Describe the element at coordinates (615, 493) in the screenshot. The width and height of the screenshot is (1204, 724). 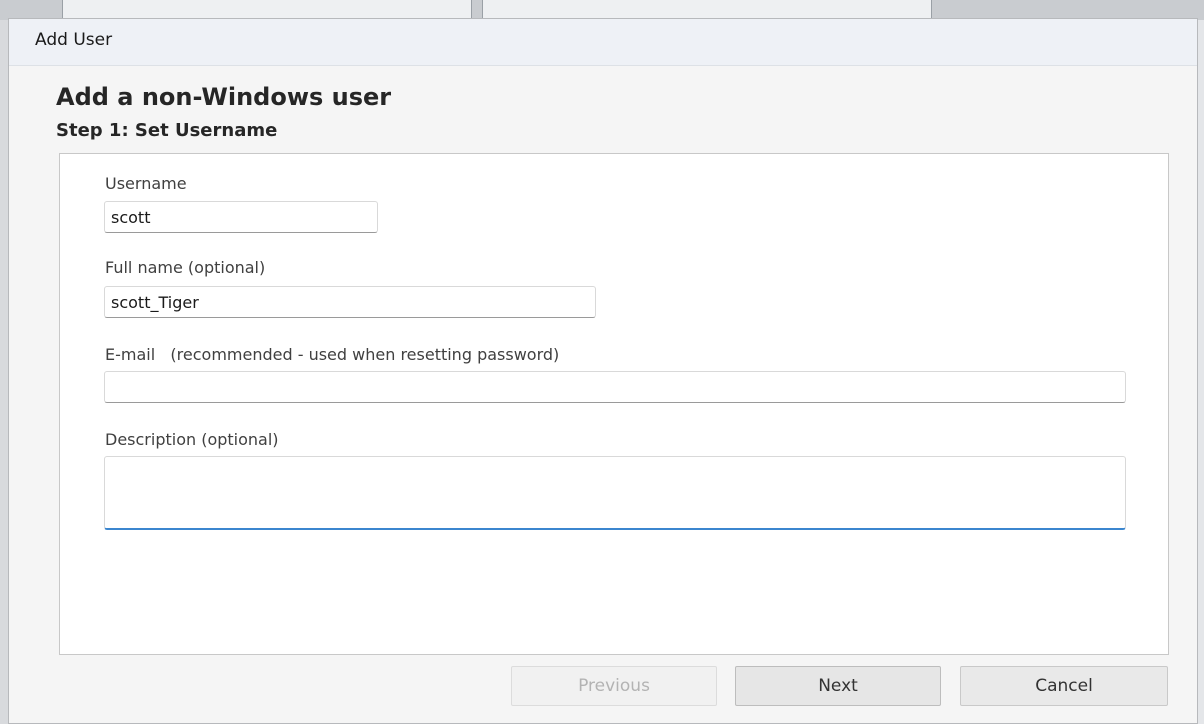
I see `description-textarea` at that location.